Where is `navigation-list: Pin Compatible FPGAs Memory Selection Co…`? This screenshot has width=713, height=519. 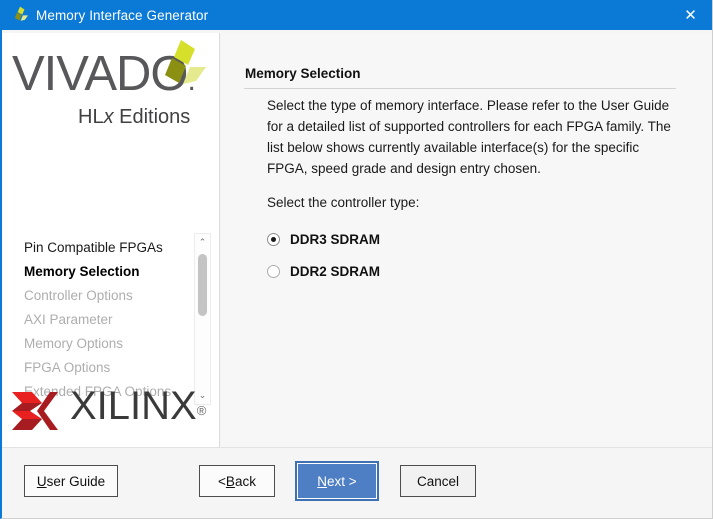 navigation-list: Pin Compatible FPGAs Memory Selection Co… is located at coordinates (98, 301).